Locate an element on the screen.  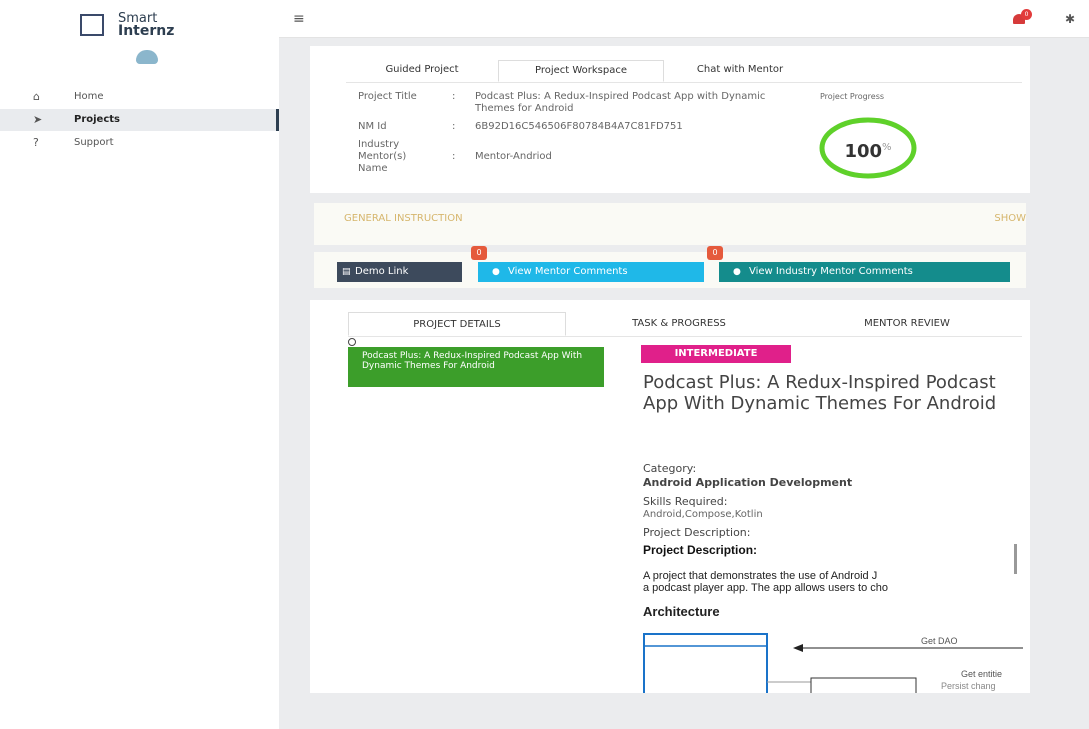
sidebar-item-projects: ➤ Projects is located at coordinates (139, 120).